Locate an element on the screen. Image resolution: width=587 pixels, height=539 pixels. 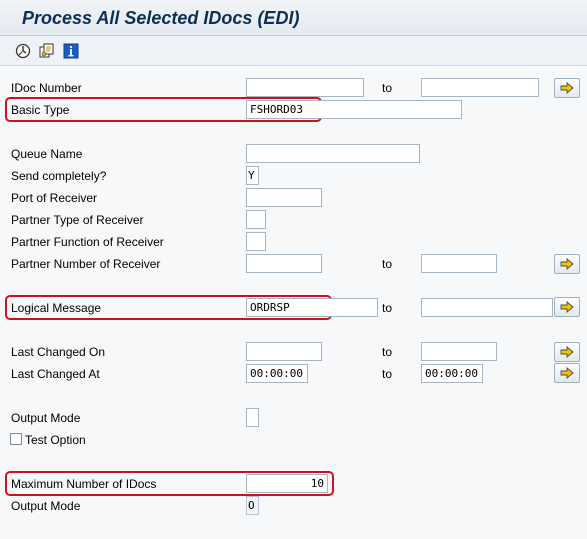
idoc-number-multiple-selection-button is located at coordinates (567, 88).